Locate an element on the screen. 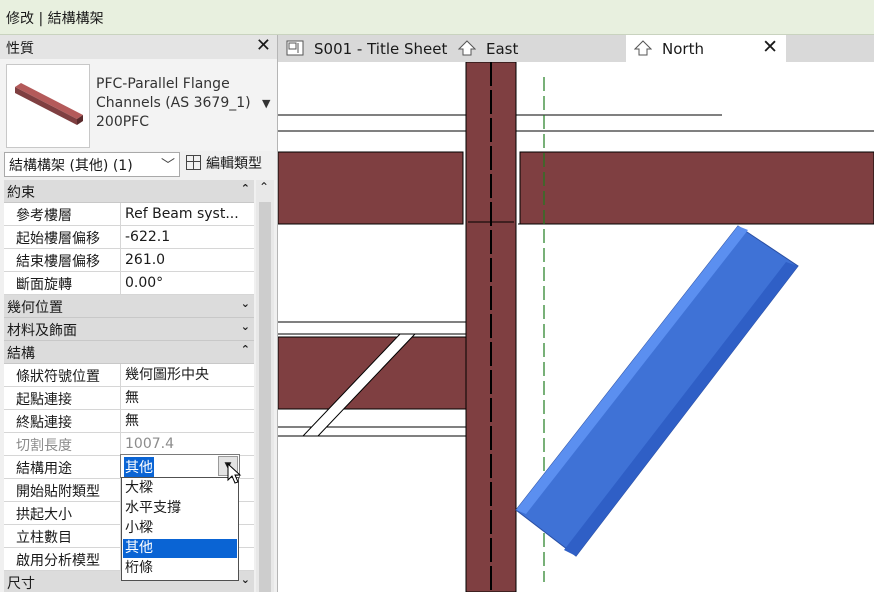  tab-label: North is located at coordinates (683, 49).